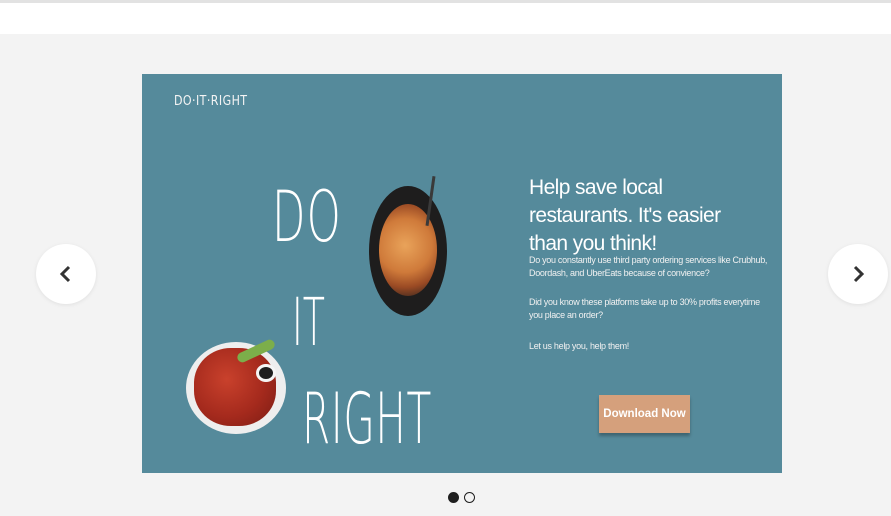 This screenshot has width=891, height=516. I want to click on brand-logo: DO·IT·RIGHT, so click(211, 101).